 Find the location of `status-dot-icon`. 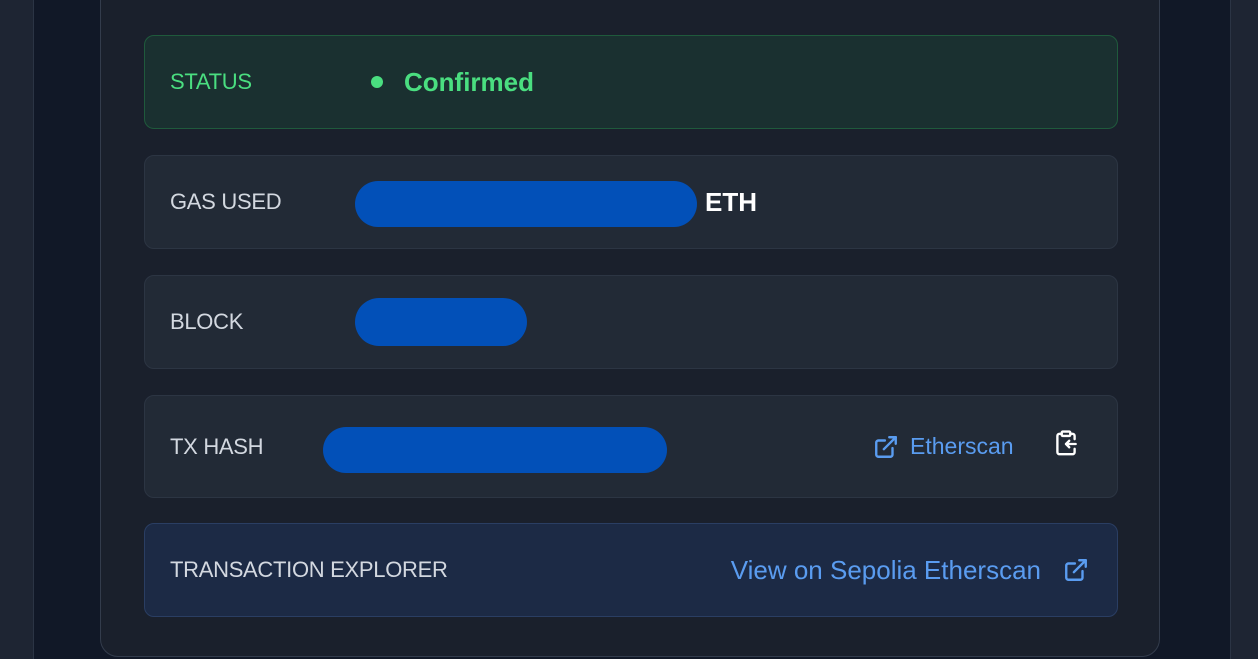

status-dot-icon is located at coordinates (377, 82).